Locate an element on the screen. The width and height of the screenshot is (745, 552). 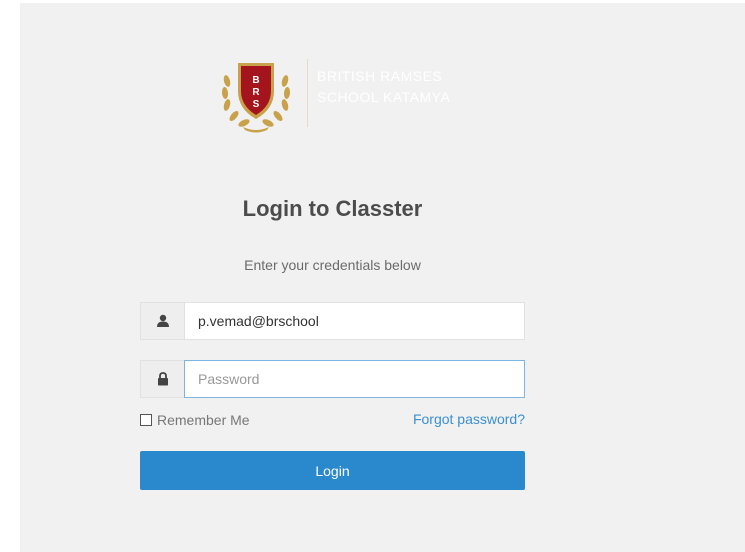
school-crest-icon: B R S is located at coordinates (256, 98).